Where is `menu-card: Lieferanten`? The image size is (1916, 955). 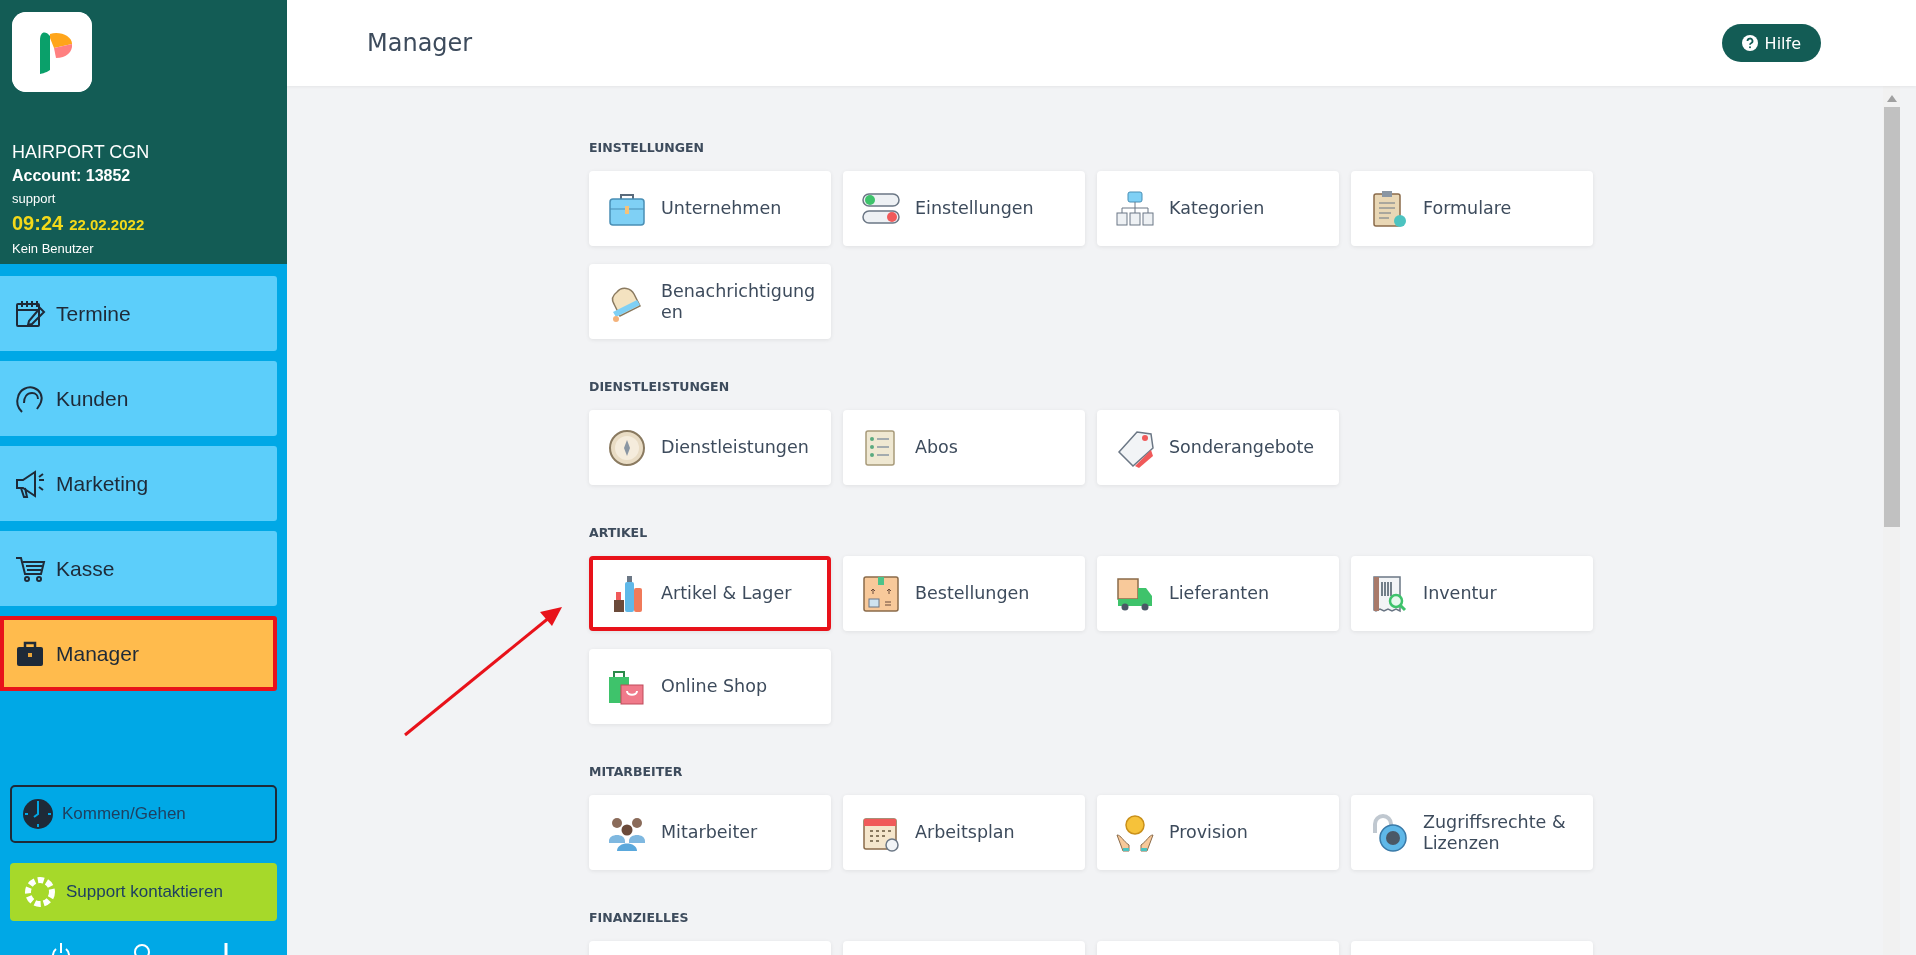
menu-card: Lieferanten is located at coordinates (1218, 593).